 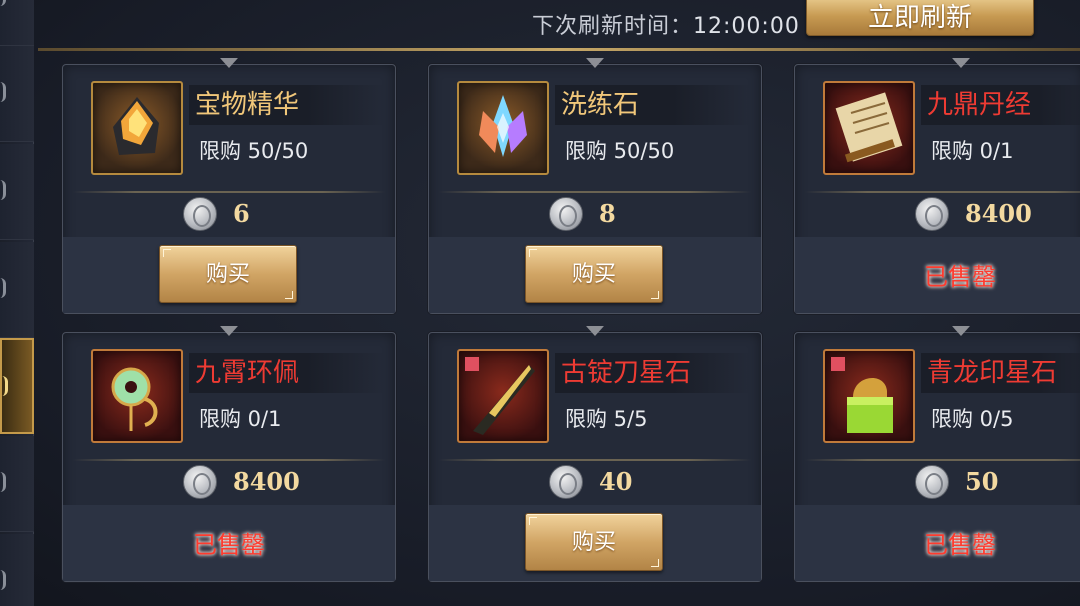 I want to click on refining-stone-crystal-icon, so click(x=503, y=128).